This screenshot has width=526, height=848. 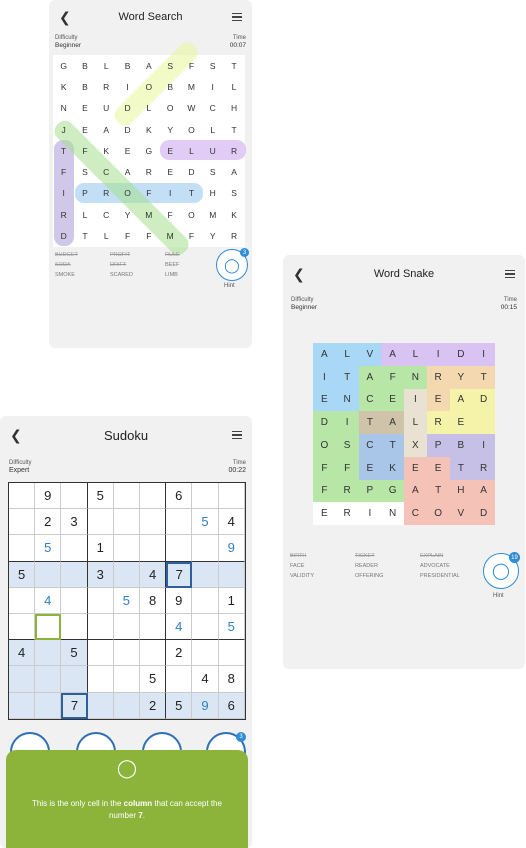 I want to click on back-icon: ❮, so click(x=16, y=435).